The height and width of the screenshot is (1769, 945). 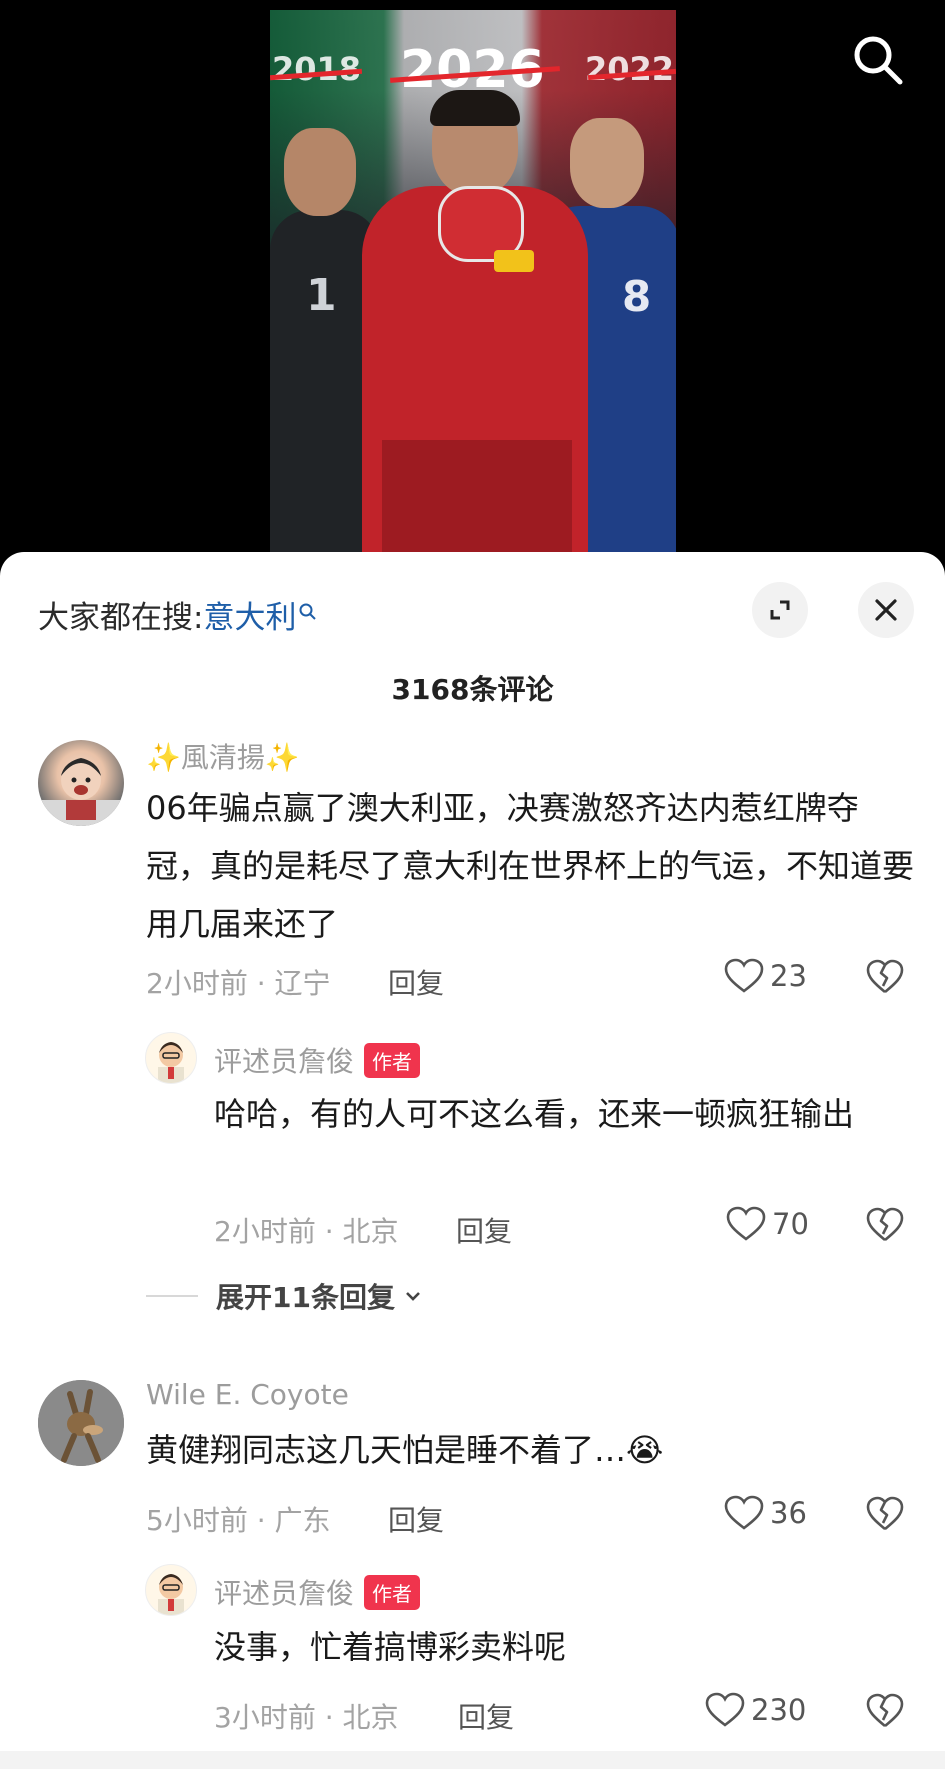 I want to click on like-button: 230, so click(x=755, y=1710).